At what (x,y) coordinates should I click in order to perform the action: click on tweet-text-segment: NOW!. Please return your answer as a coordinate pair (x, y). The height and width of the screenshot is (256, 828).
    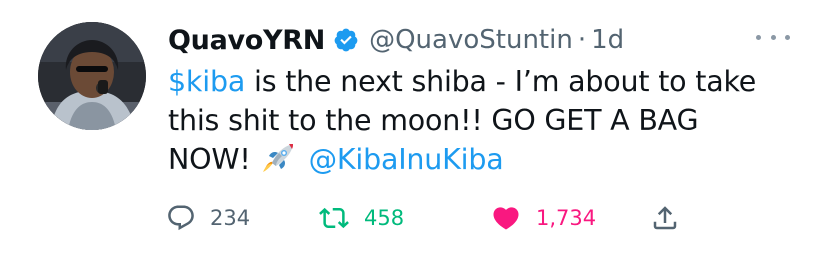
    Looking at the image, I should click on (209, 159).